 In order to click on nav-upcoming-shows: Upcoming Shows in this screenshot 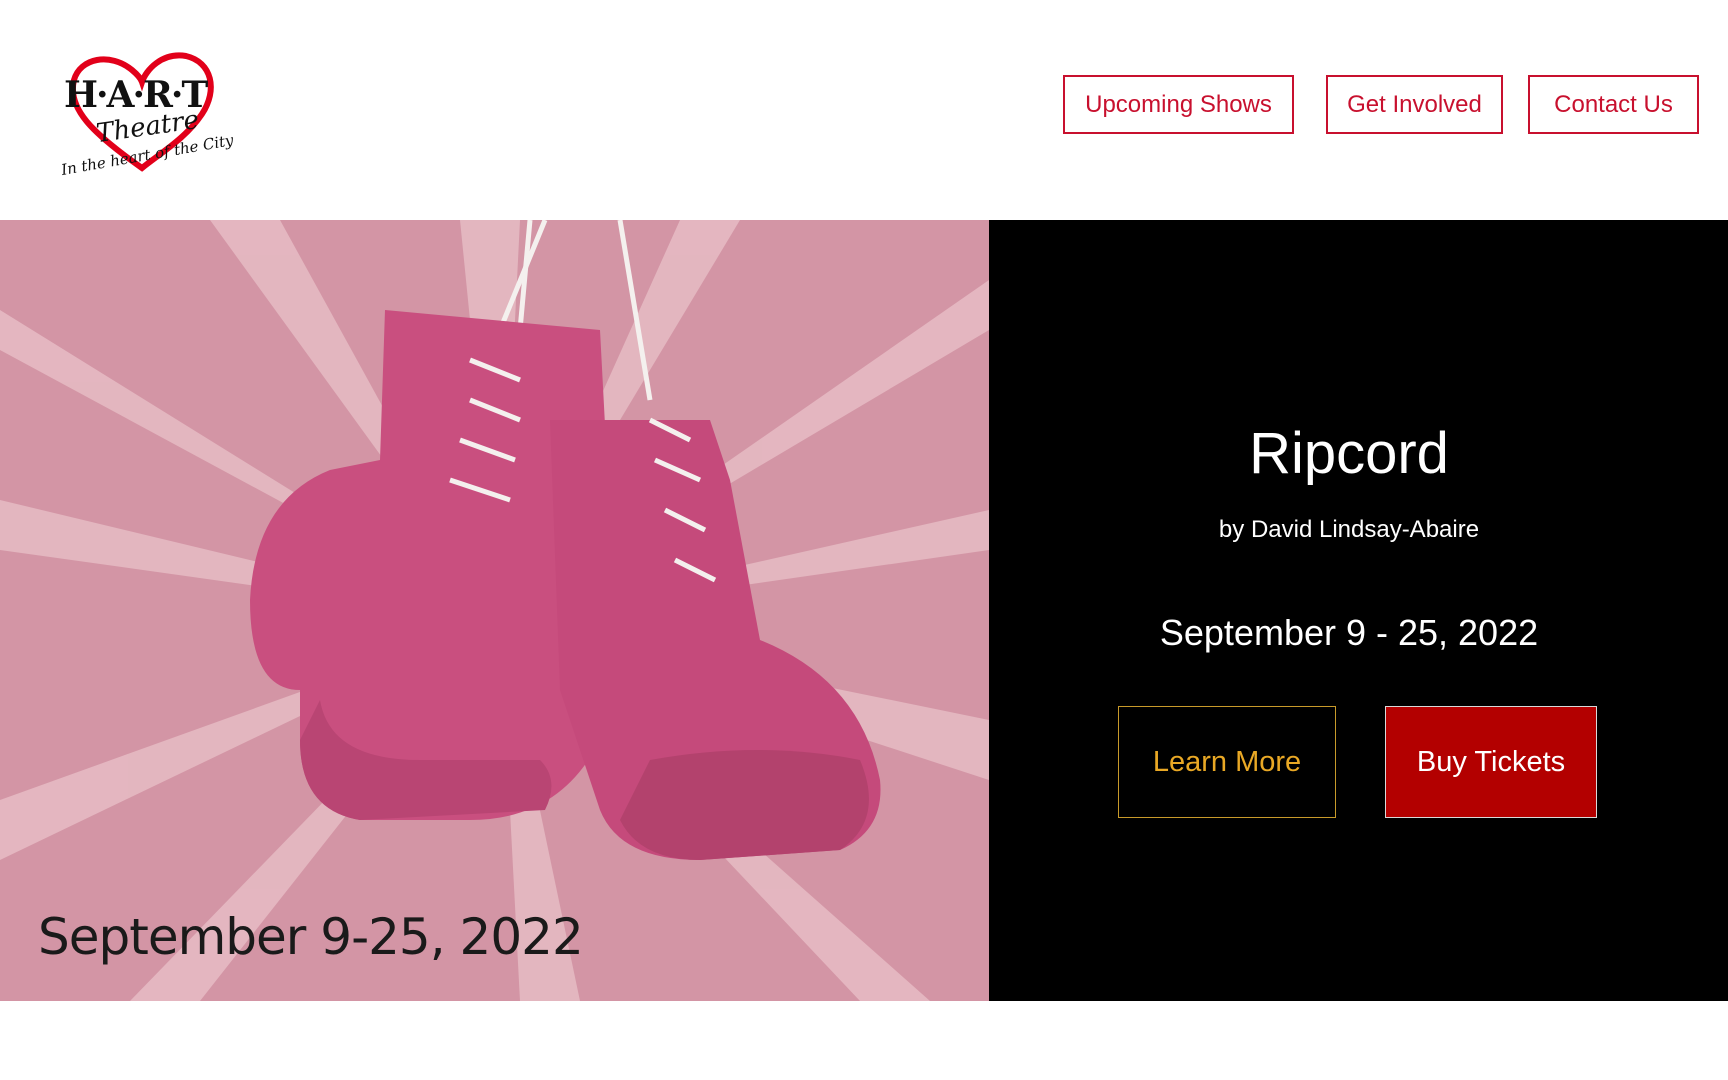, I will do `click(1178, 104)`.